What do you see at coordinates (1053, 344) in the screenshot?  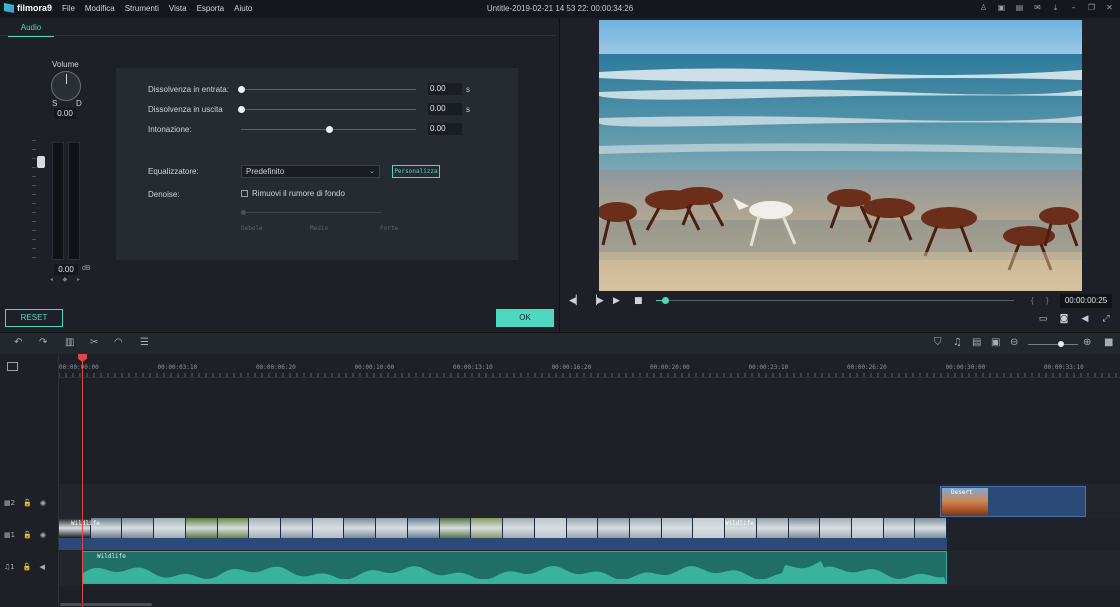 I see `zoom-slider-track` at bounding box center [1053, 344].